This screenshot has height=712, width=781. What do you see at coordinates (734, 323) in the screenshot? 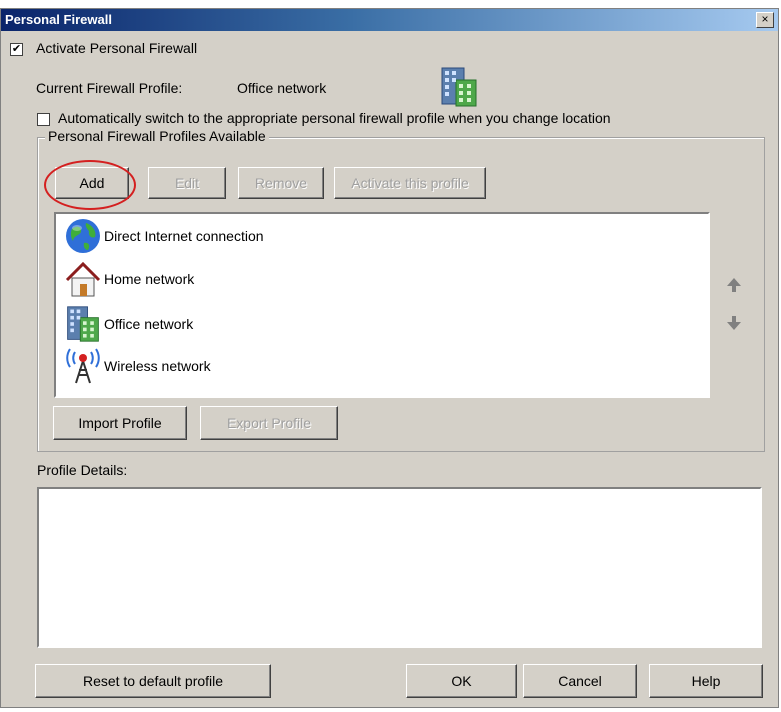
I see `move-down-arrow-icon` at bounding box center [734, 323].